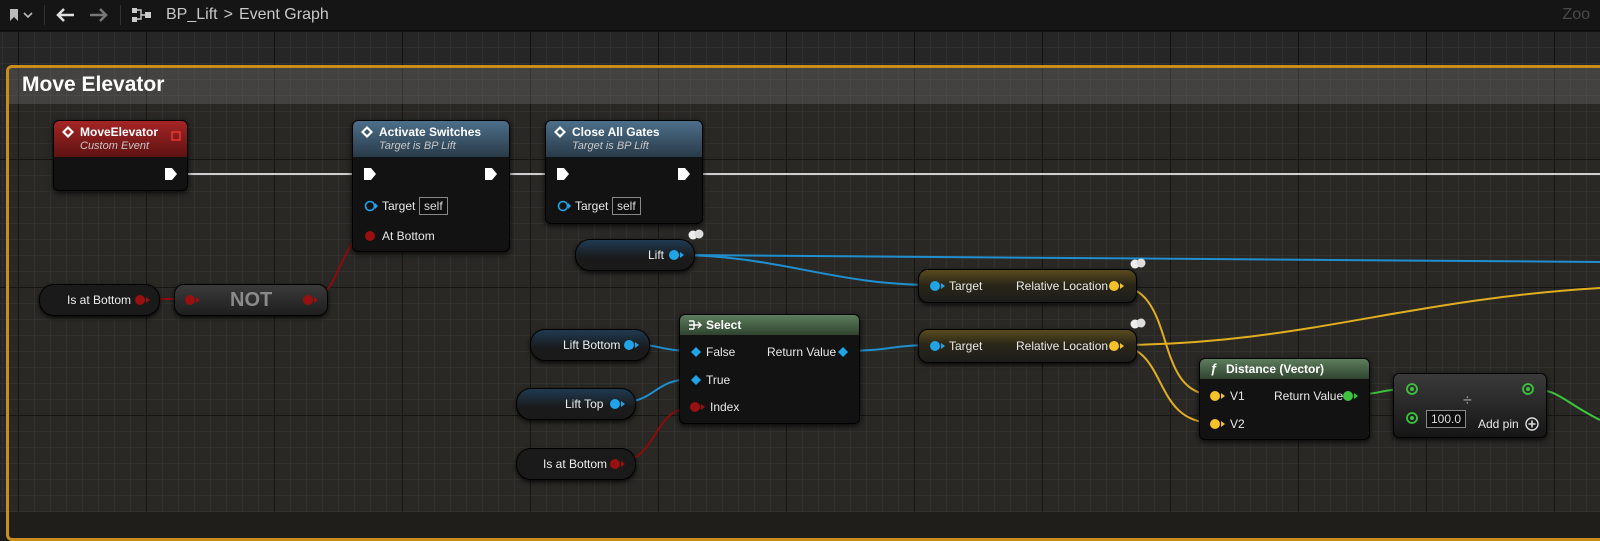 The width and height of the screenshot is (1600, 541). I want to click on object-wire, so click(804, 270).